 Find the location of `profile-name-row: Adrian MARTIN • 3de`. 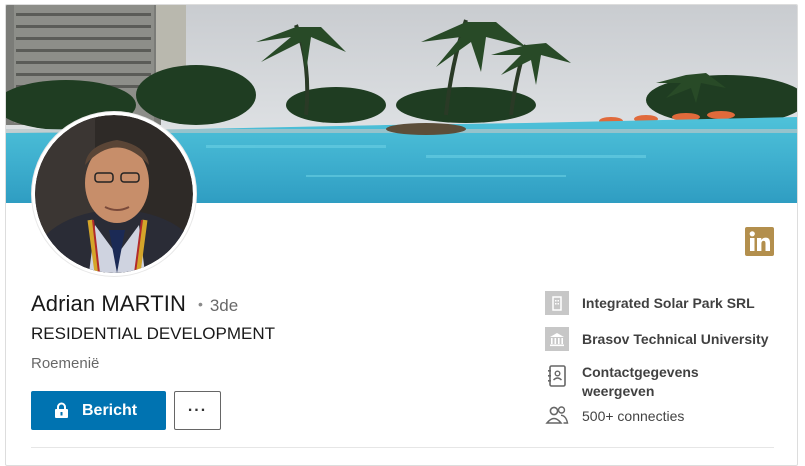

profile-name-row: Adrian MARTIN • 3de is located at coordinates (134, 304).